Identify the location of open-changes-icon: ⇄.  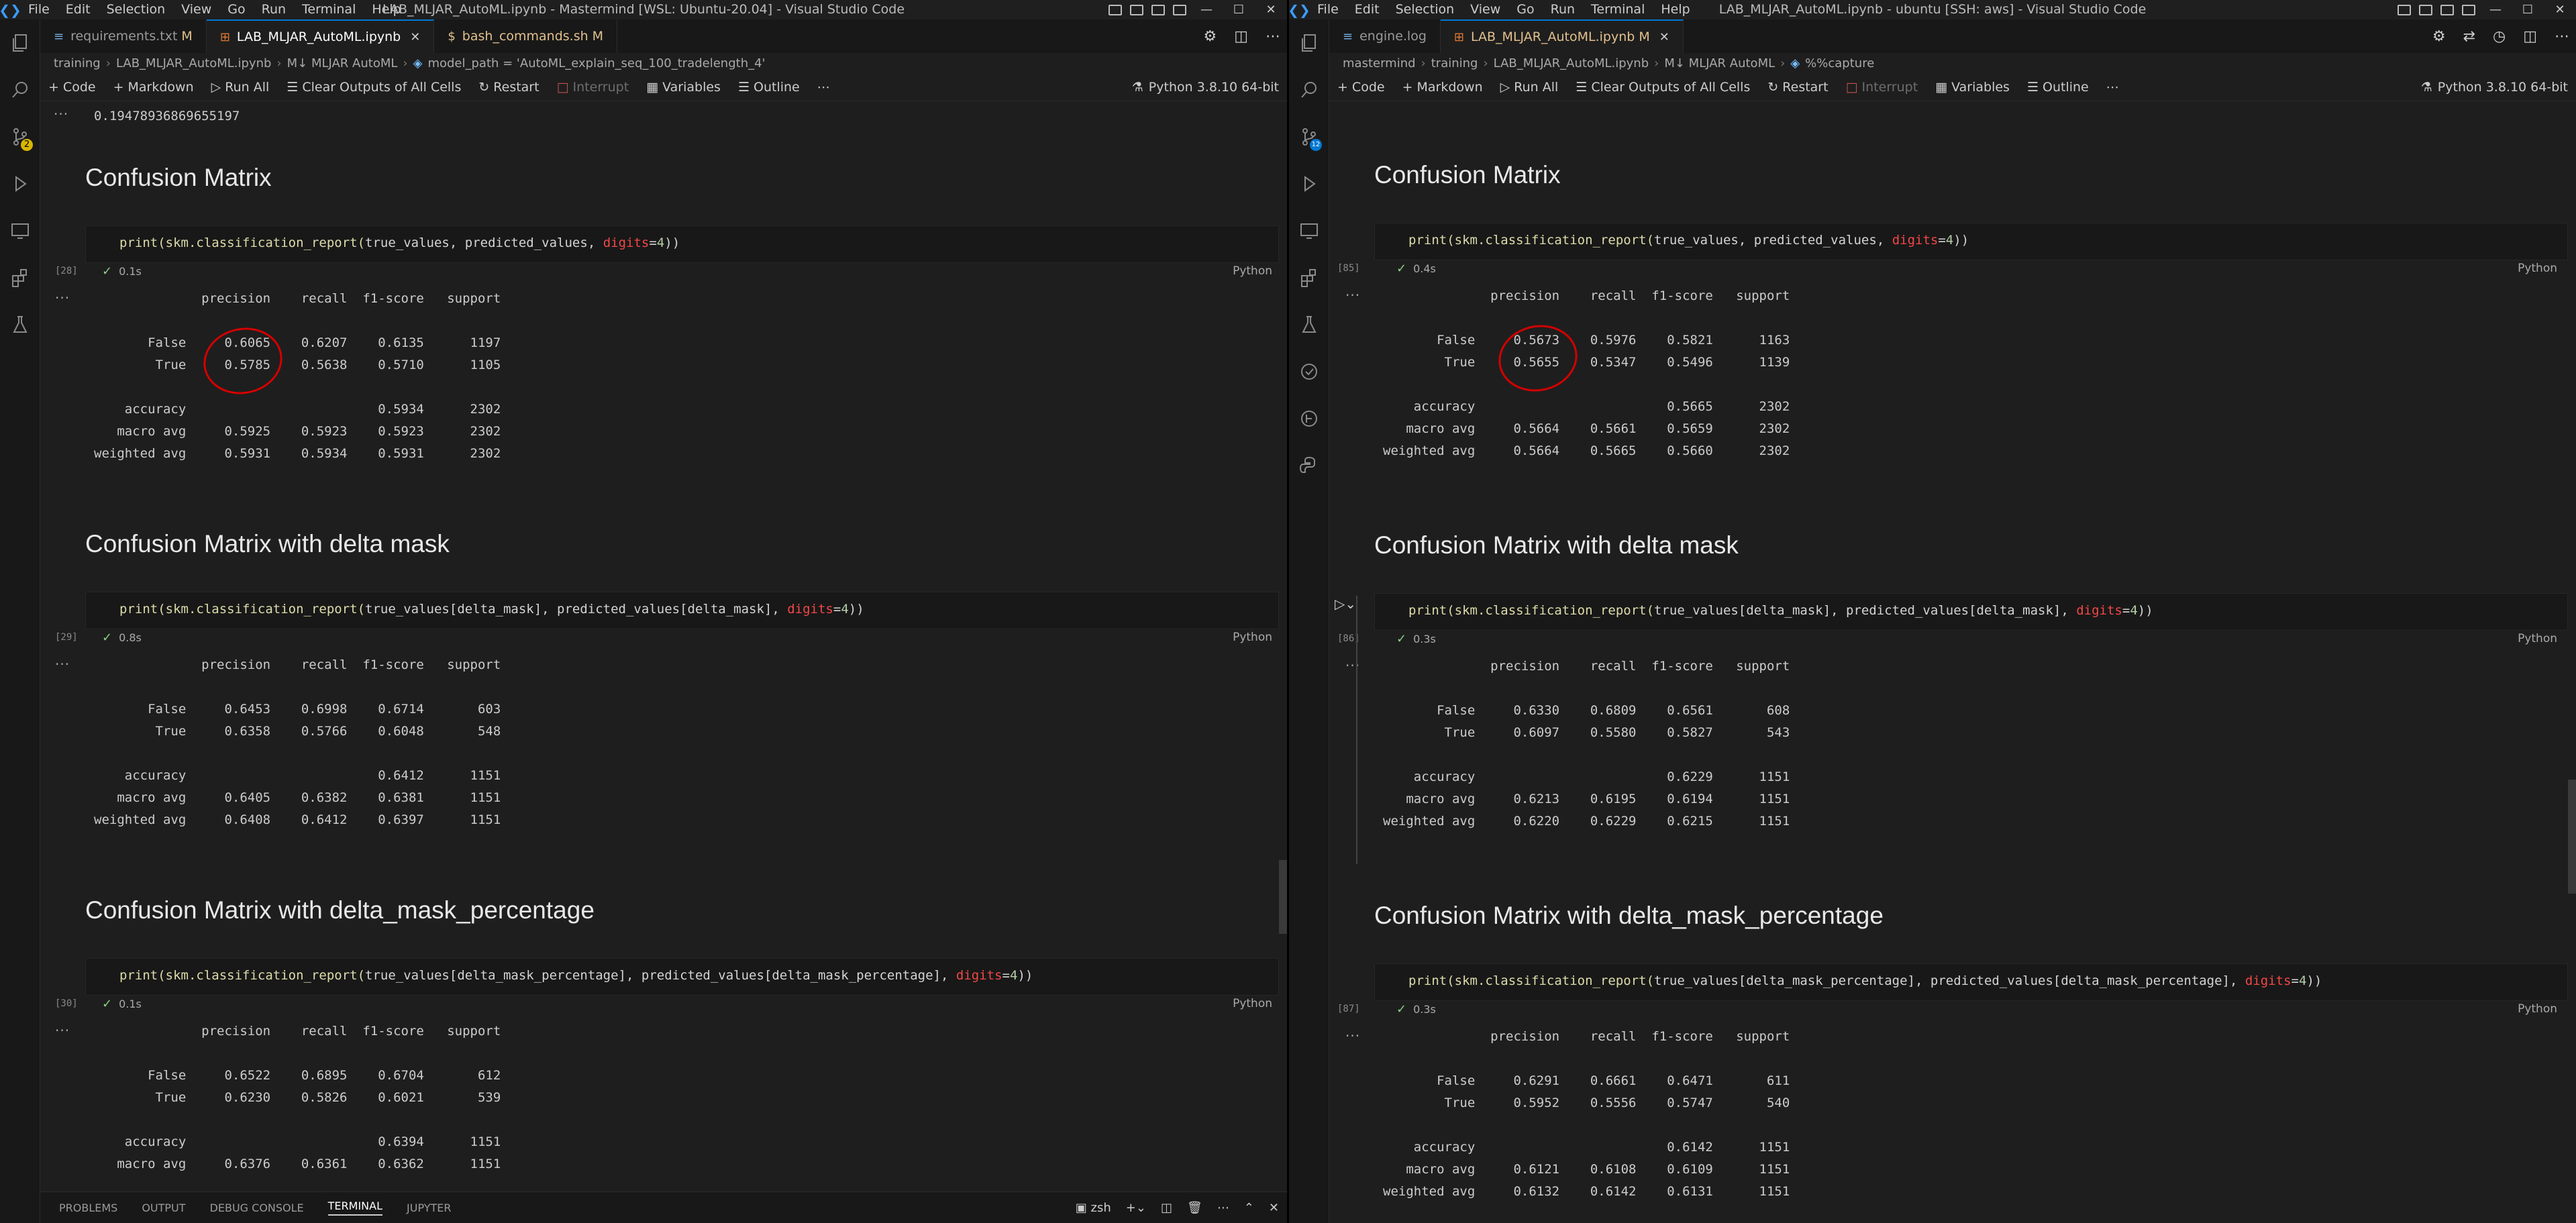
(2469, 36).